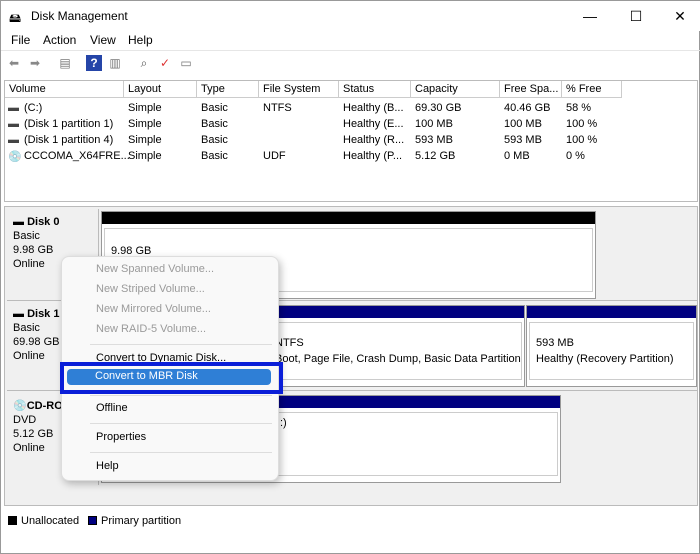 This screenshot has width=700, height=554. What do you see at coordinates (636, 16) in the screenshot?
I see `maximize-button: ☐` at bounding box center [636, 16].